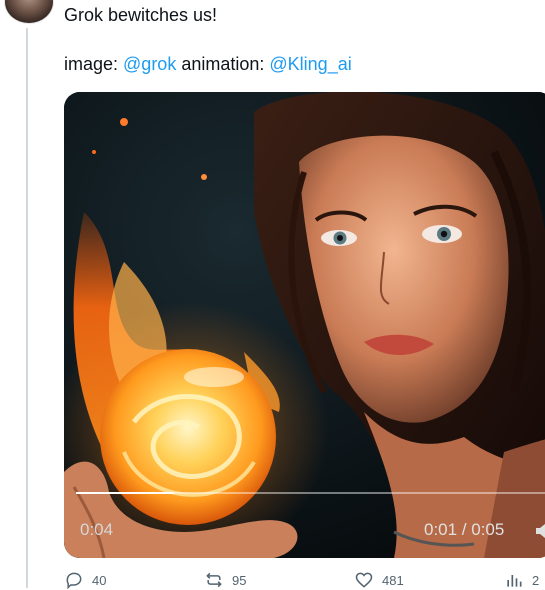  What do you see at coordinates (125, 493) in the screenshot?
I see `progress-fill` at bounding box center [125, 493].